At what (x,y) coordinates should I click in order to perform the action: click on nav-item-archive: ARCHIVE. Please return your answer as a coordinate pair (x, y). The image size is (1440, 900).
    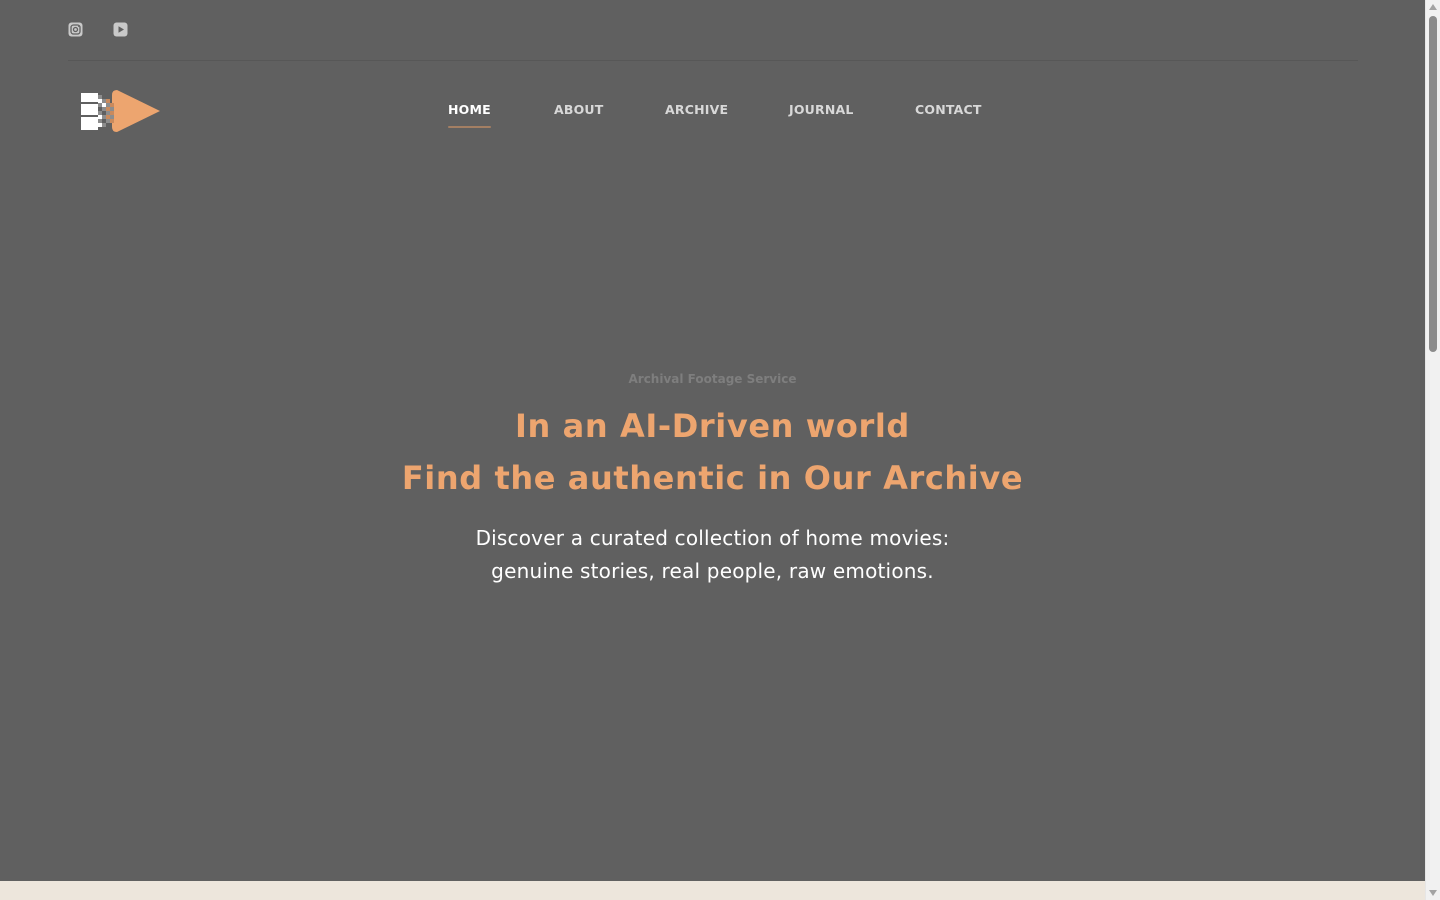
    Looking at the image, I should click on (696, 110).